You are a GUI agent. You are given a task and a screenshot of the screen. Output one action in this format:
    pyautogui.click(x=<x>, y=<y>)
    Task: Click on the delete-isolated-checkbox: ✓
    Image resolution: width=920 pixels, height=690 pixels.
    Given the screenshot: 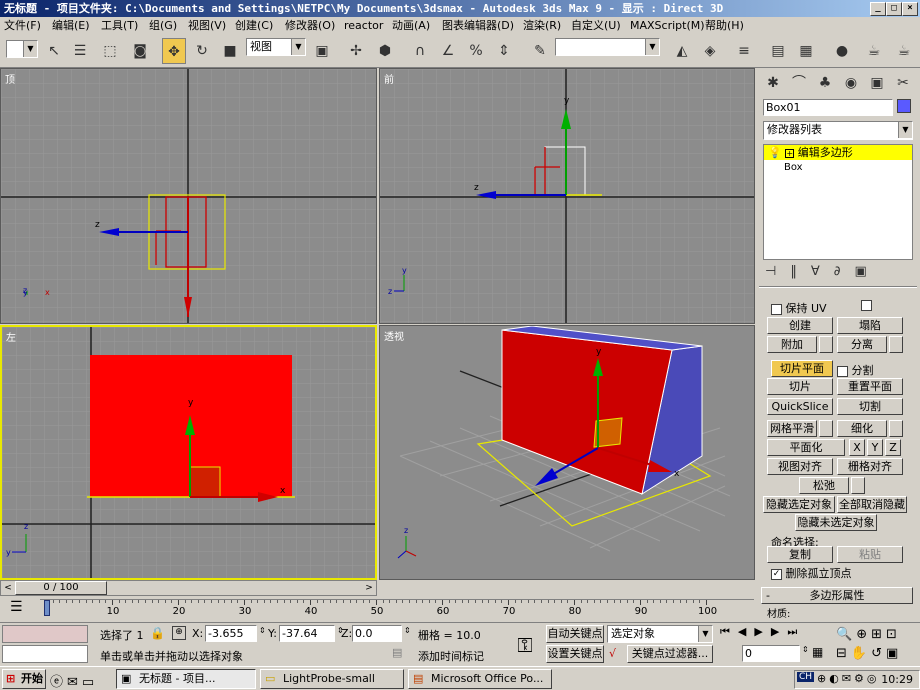 What is the action you would take?
    pyautogui.click(x=776, y=574)
    